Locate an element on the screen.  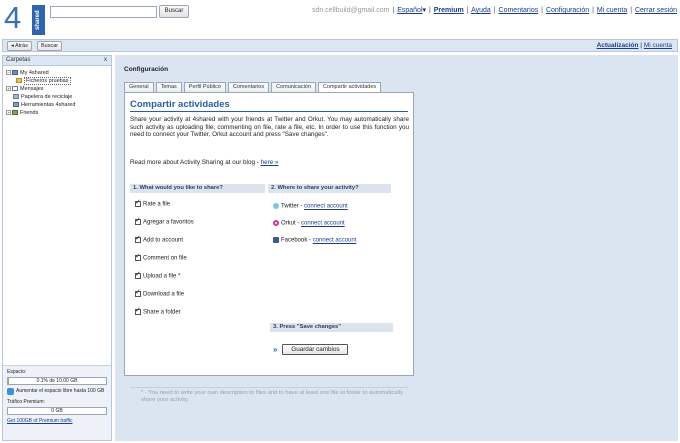
traffic-label: Tráfico Premium: is located at coordinates (26, 402).